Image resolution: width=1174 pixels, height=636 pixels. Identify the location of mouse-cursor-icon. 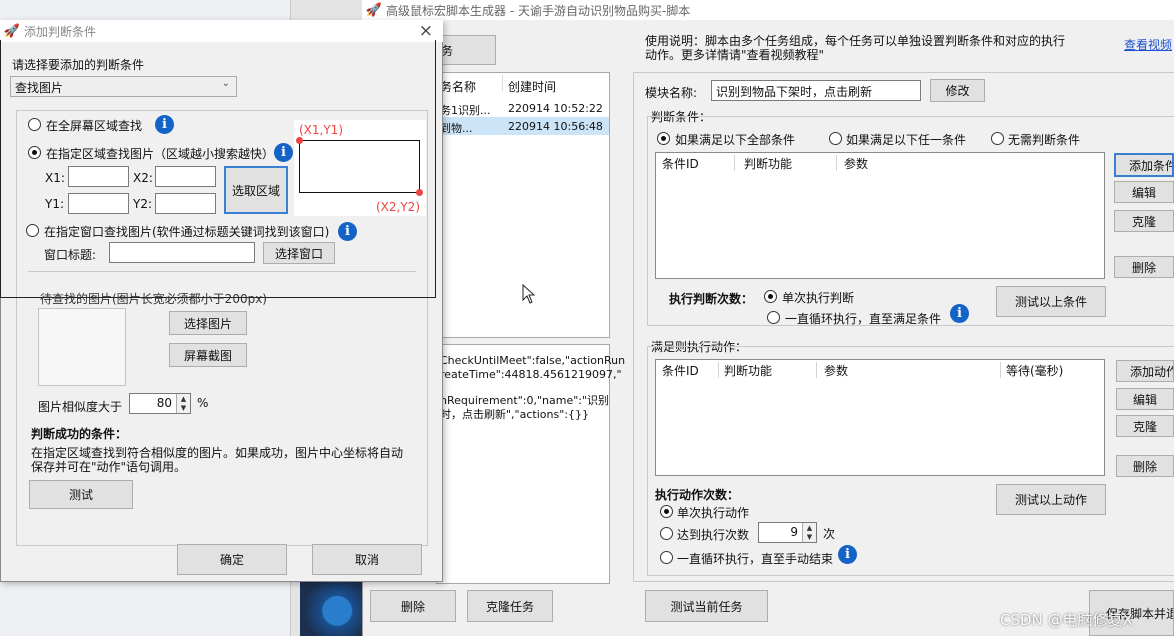
(529, 293).